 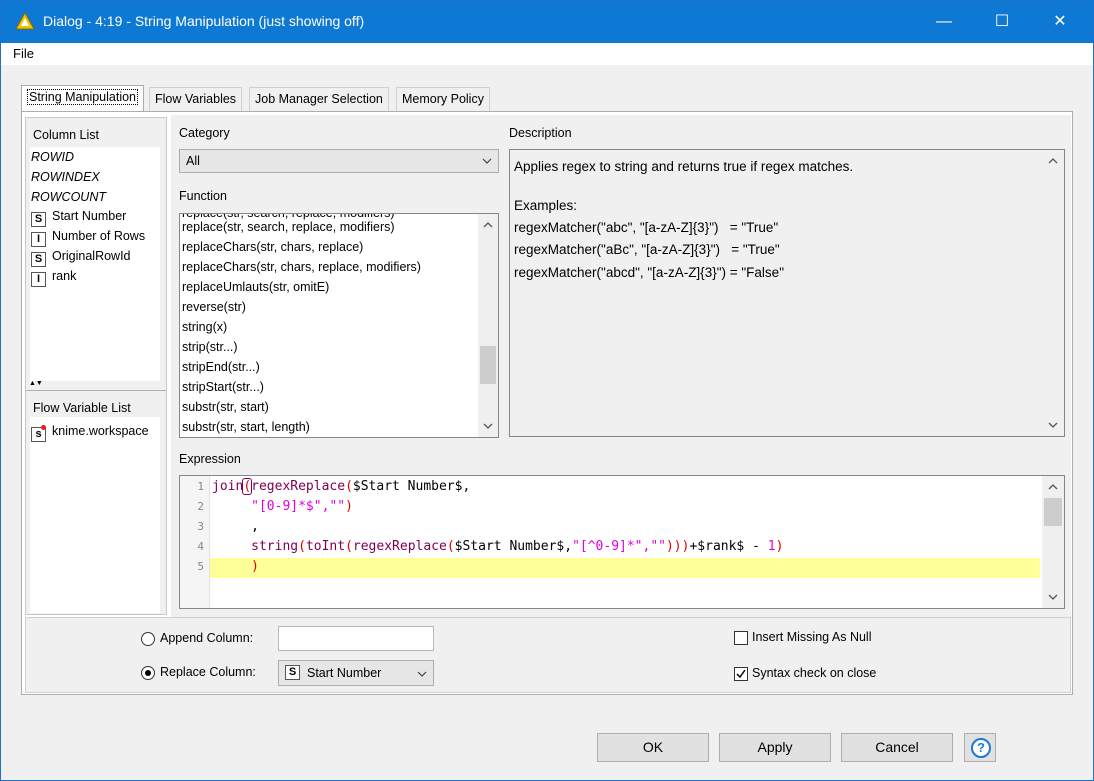 I want to click on column-list-item: S Start Number, so click(x=78, y=218).